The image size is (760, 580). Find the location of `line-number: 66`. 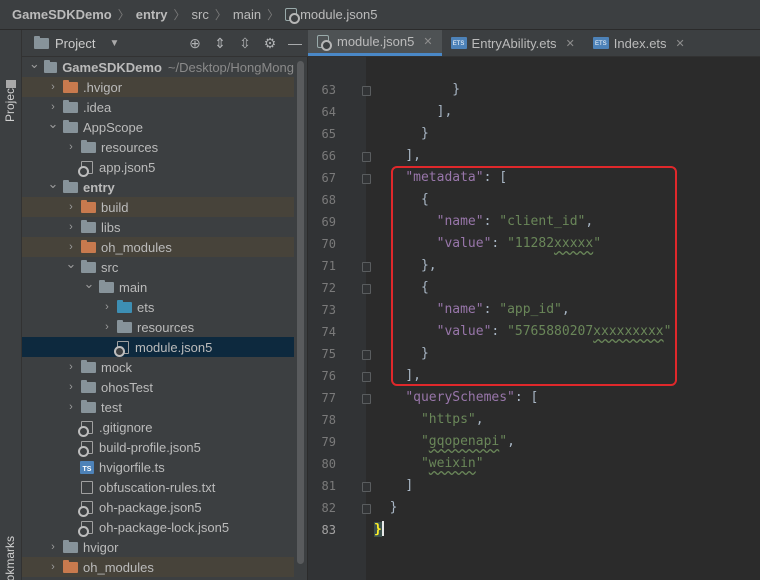

line-number: 66 is located at coordinates (328, 156).